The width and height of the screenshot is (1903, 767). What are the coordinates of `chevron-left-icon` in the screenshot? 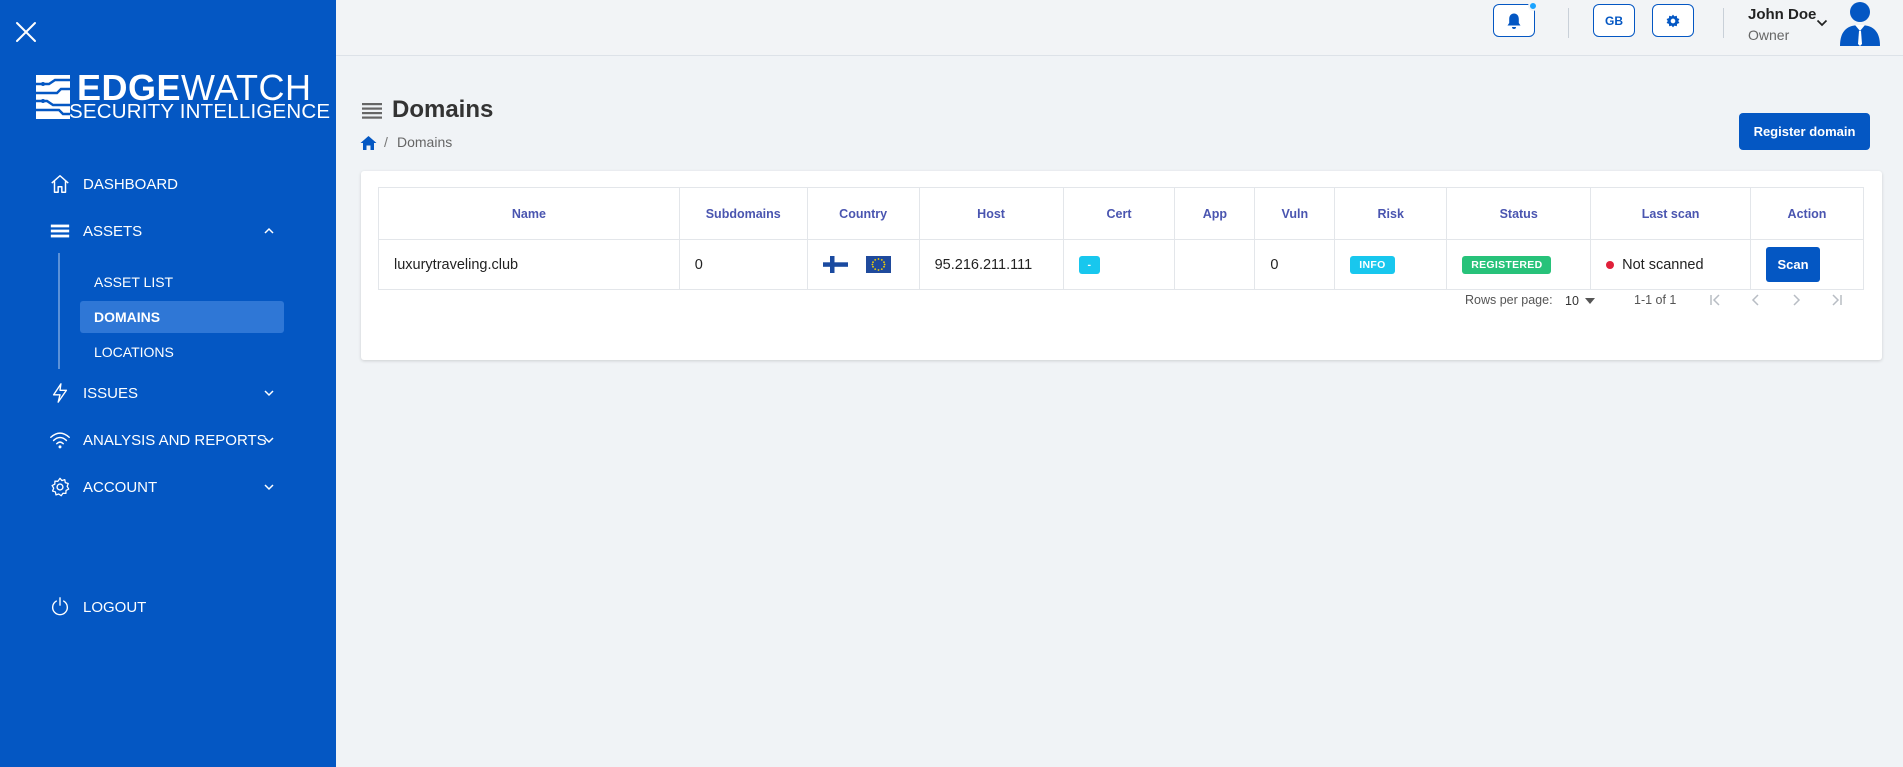 It's located at (1755, 300).